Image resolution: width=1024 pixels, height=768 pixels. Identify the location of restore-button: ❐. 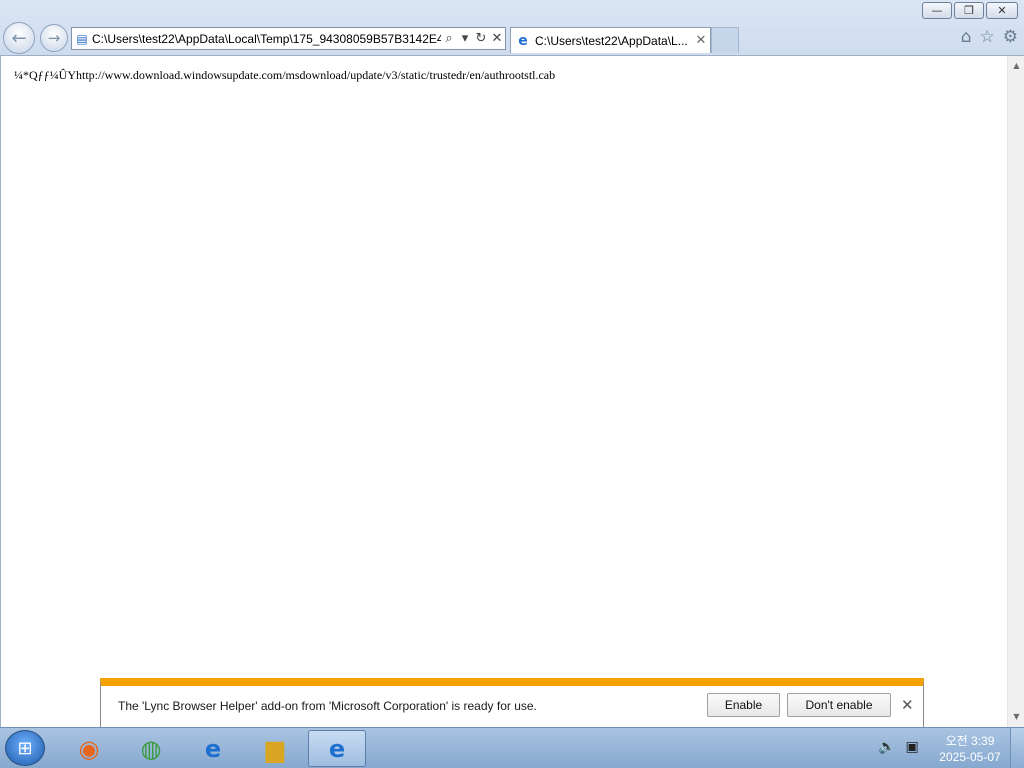
(969, 10).